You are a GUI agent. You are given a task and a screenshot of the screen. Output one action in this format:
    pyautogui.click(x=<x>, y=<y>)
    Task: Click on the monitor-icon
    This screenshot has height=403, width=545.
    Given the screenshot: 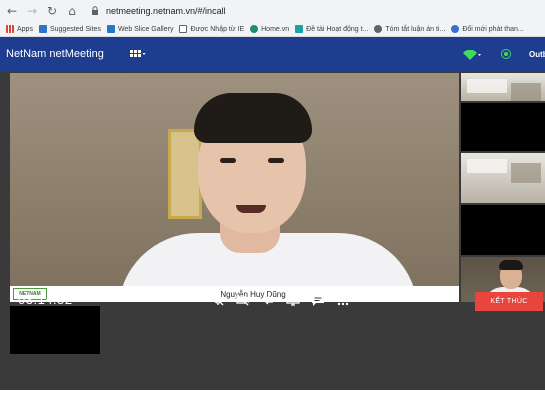 What is the action you would take?
    pyautogui.click(x=293, y=300)
    